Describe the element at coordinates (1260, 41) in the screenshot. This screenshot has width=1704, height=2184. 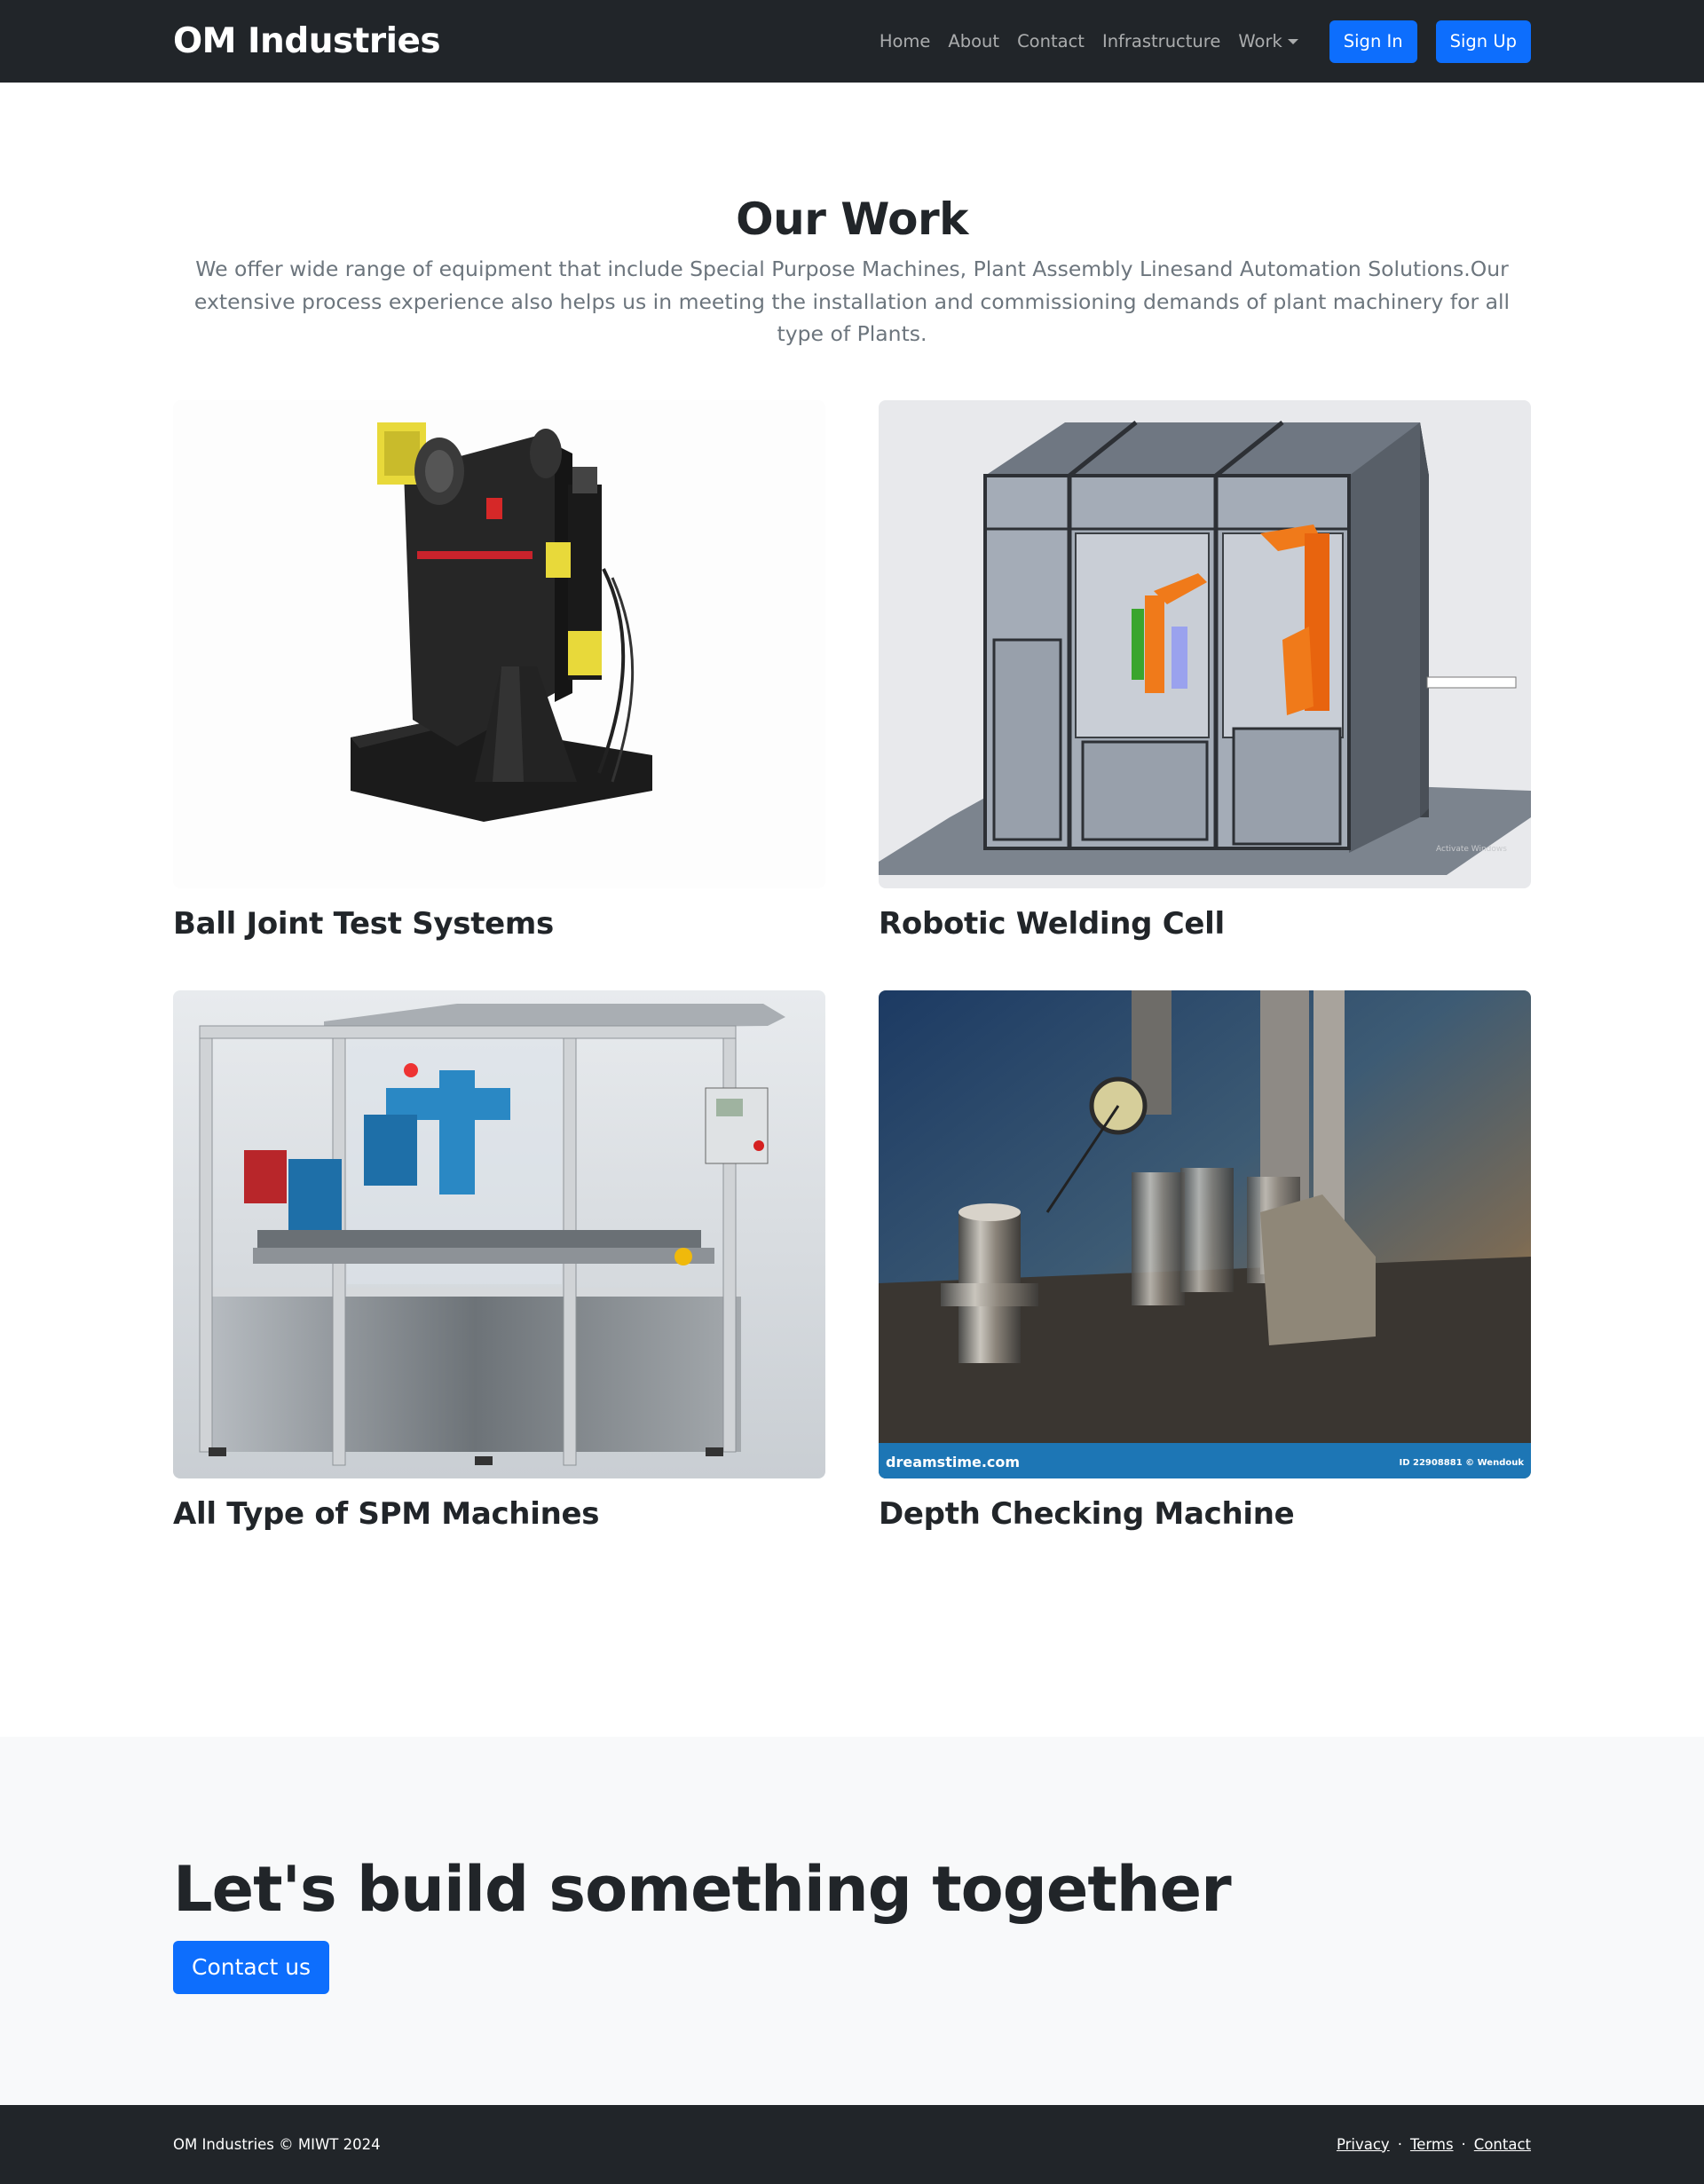
I see `nav-work-label: Work` at that location.